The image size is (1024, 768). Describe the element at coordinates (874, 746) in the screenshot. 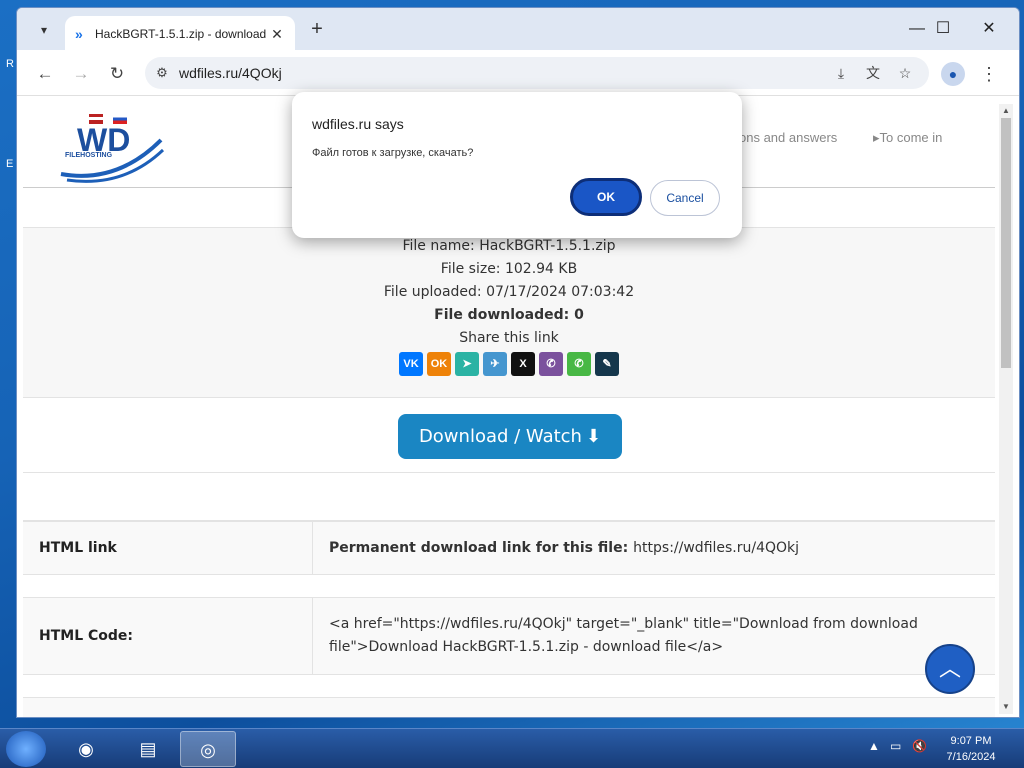

I see `show-hidden-icons-icon: ▲` at that location.